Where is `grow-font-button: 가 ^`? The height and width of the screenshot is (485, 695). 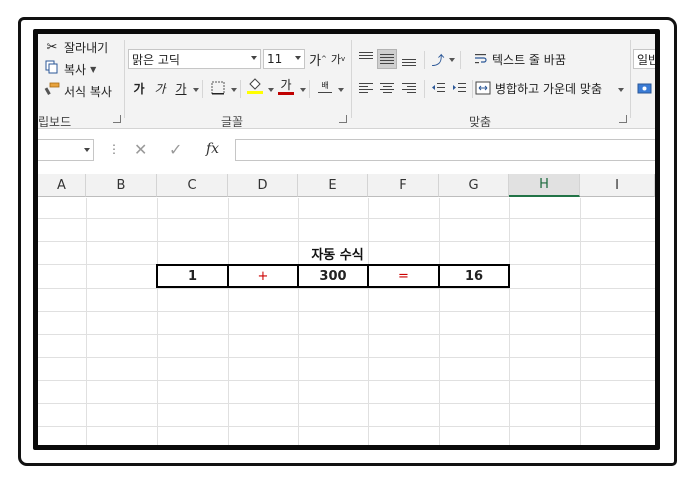 grow-font-button: 가 ^ is located at coordinates (318, 59).